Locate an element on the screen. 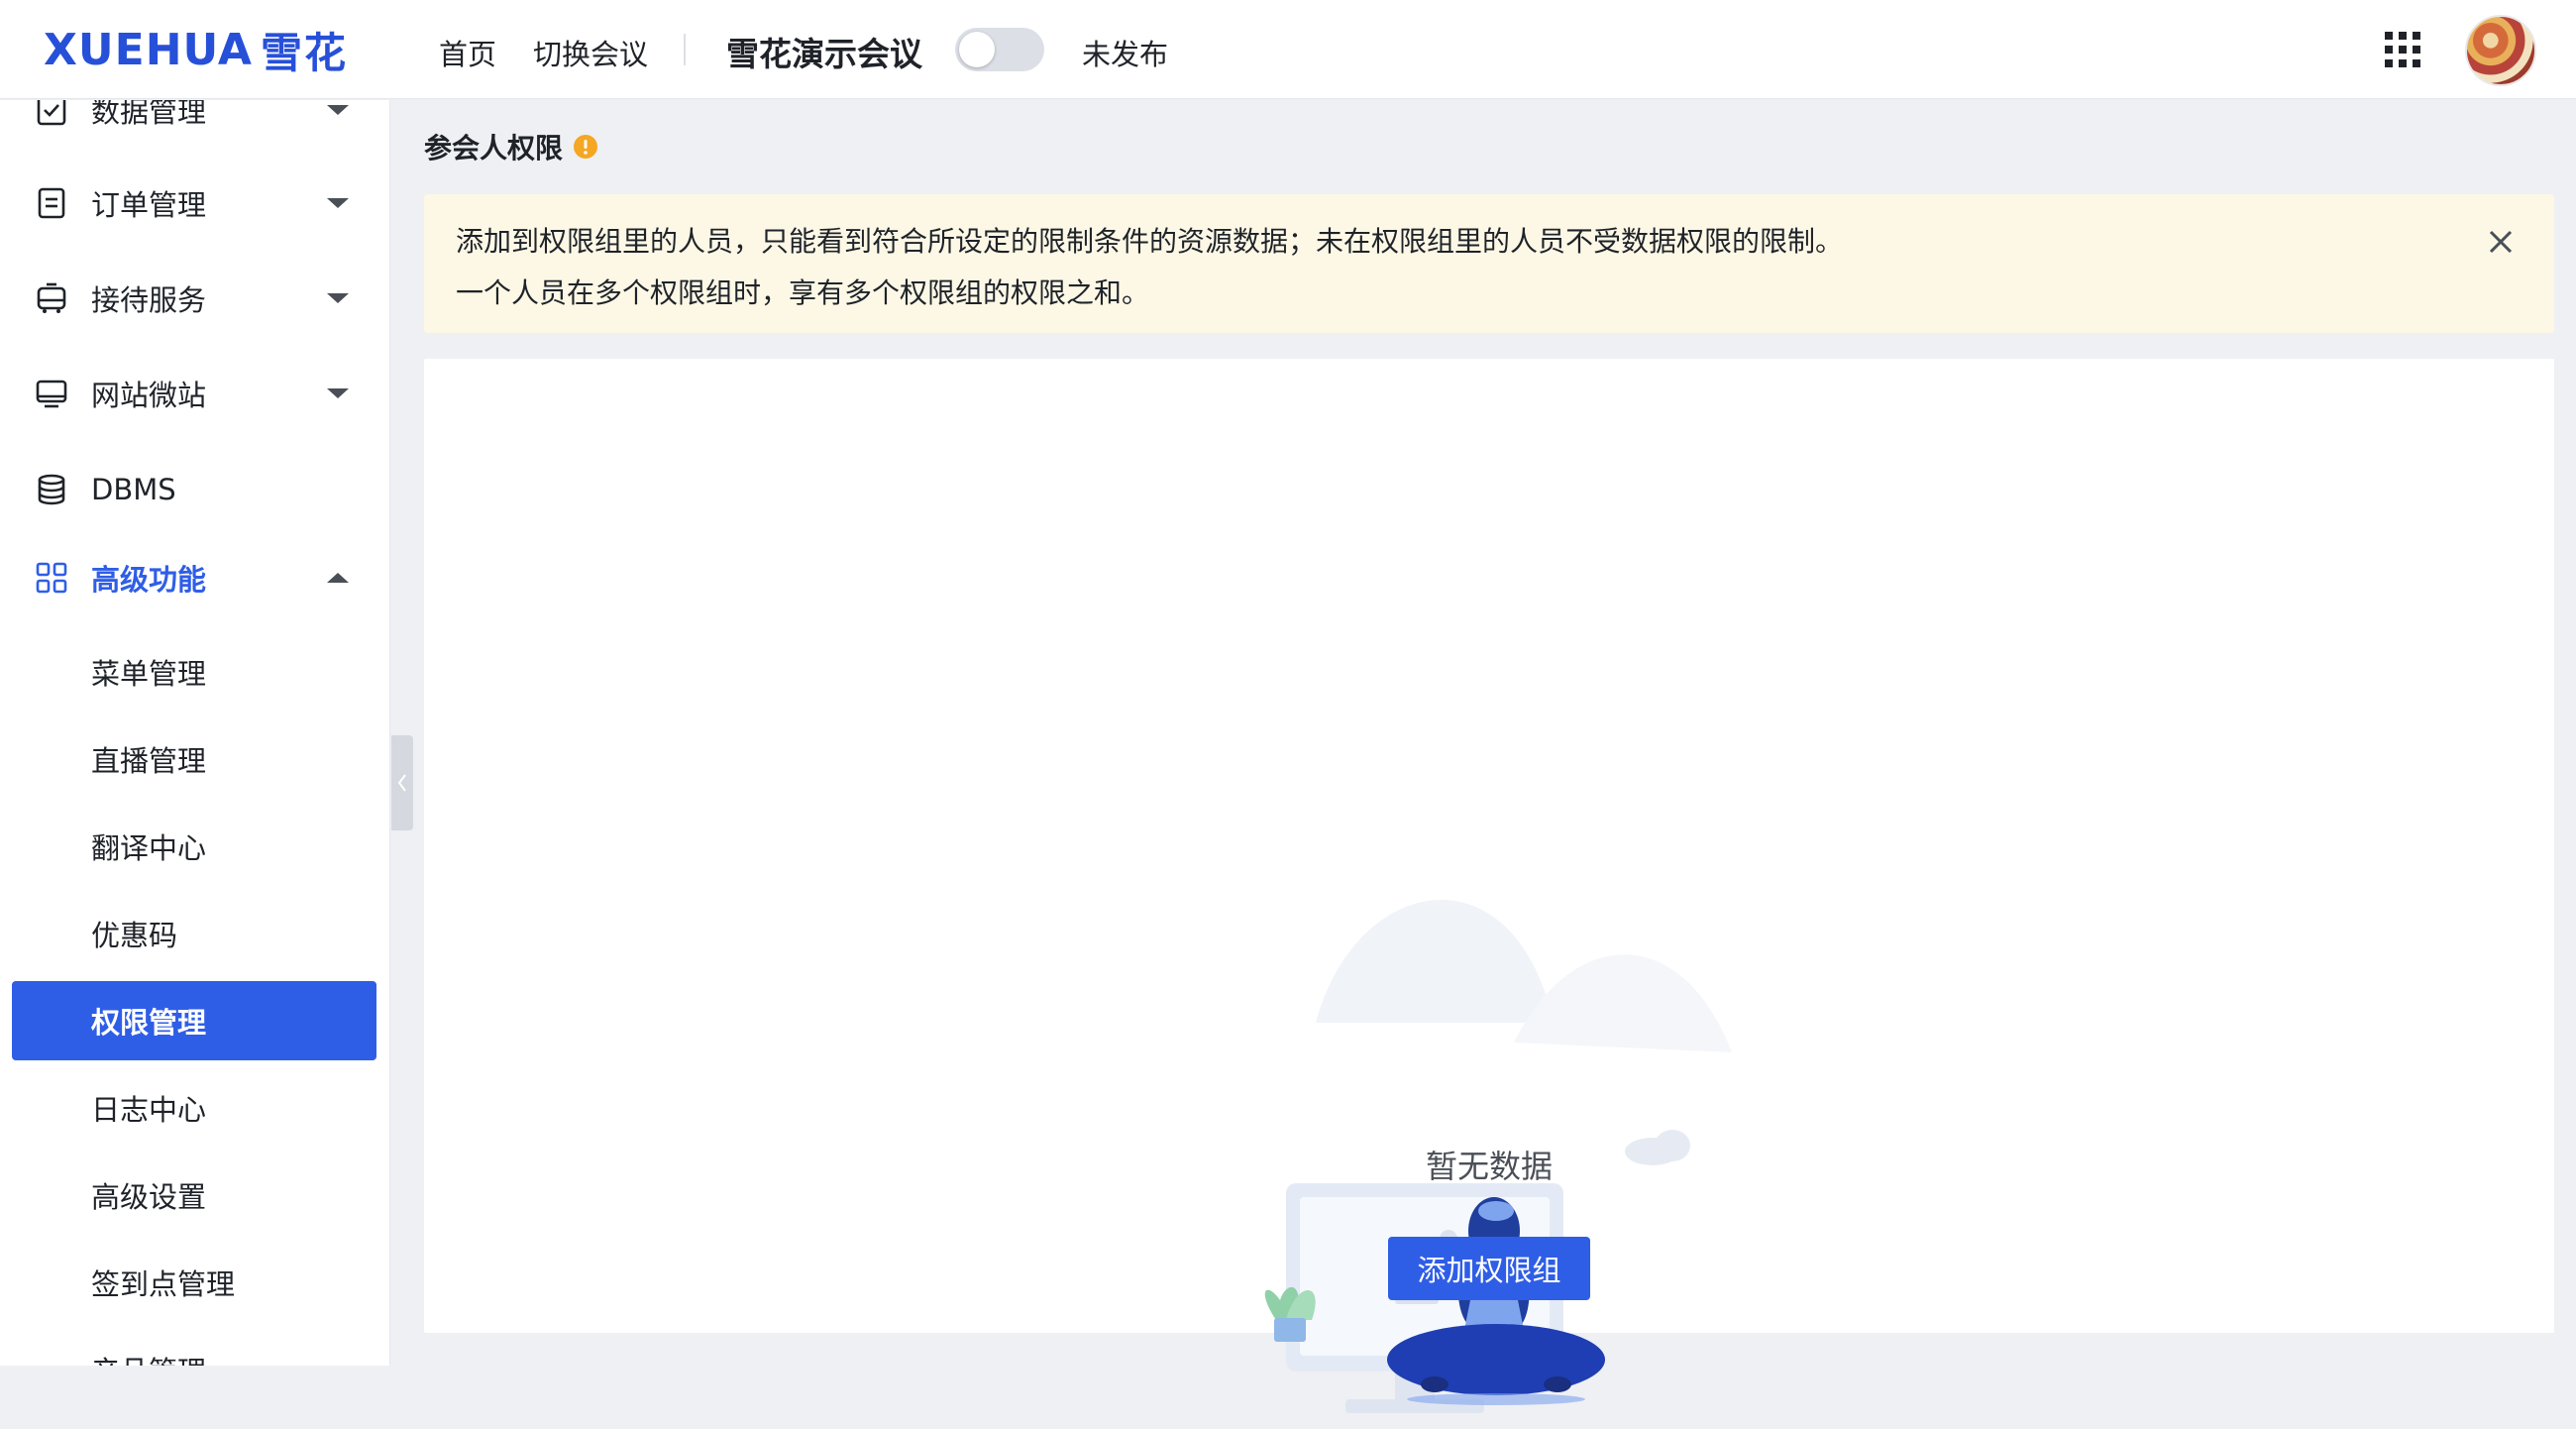 This screenshot has width=2576, height=1429. sidebar-subitem-label: 产品管理 is located at coordinates (148, 1358).